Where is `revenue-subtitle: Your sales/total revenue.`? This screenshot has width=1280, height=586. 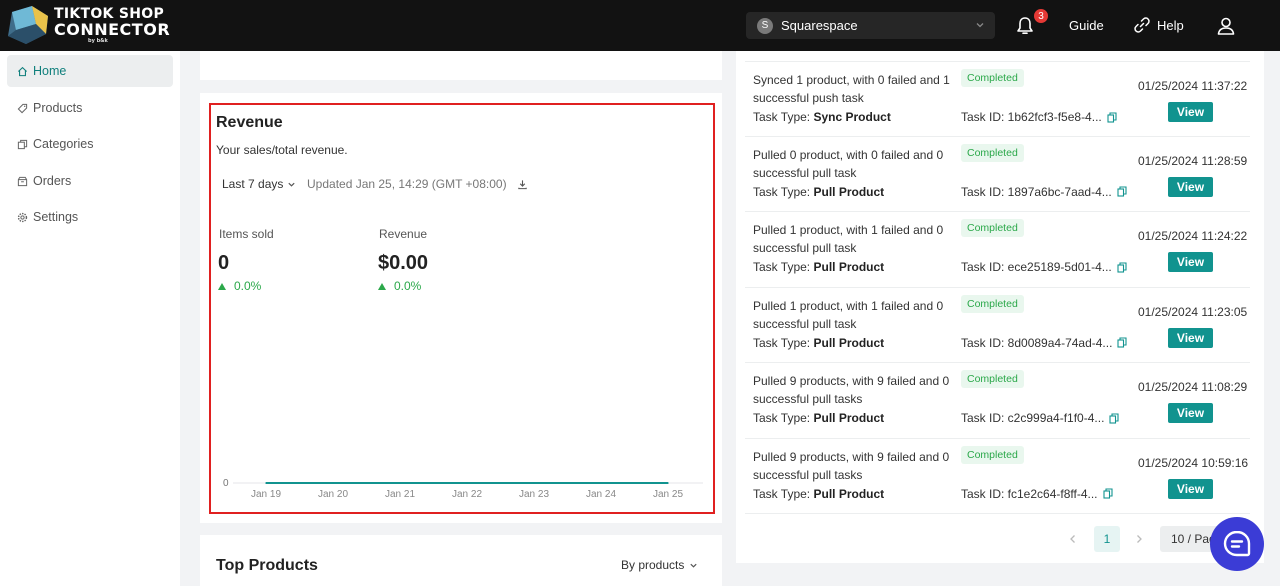 revenue-subtitle: Your sales/total revenue. is located at coordinates (282, 150).